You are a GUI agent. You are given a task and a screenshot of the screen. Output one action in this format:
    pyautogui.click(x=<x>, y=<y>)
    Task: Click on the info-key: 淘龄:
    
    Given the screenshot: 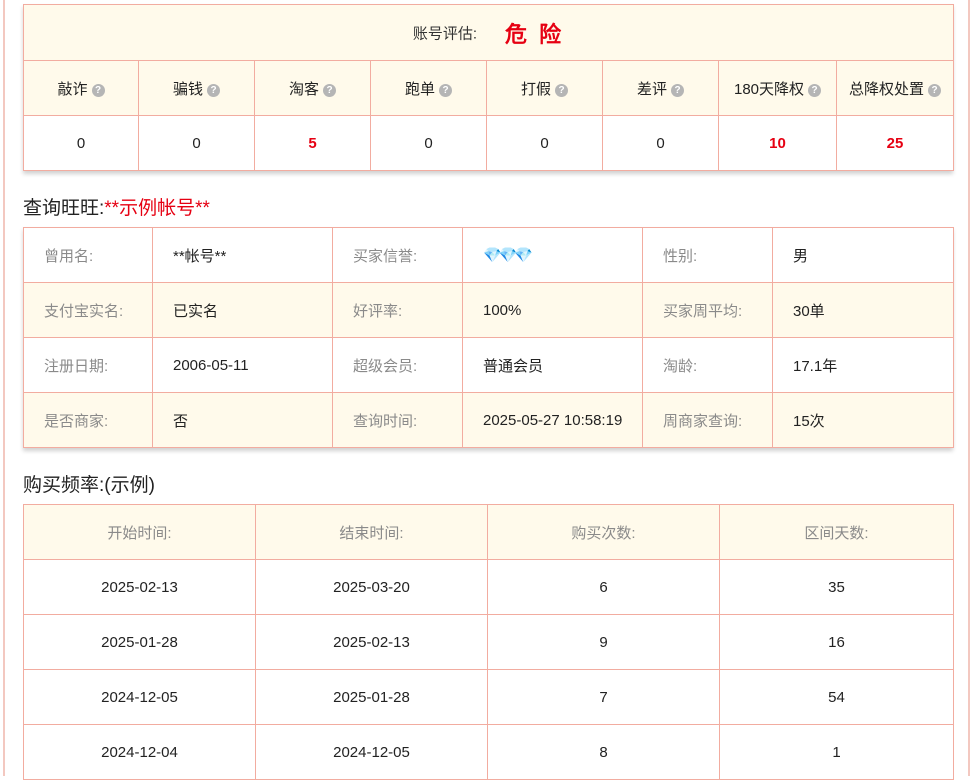 What is the action you would take?
    pyautogui.click(x=707, y=365)
    